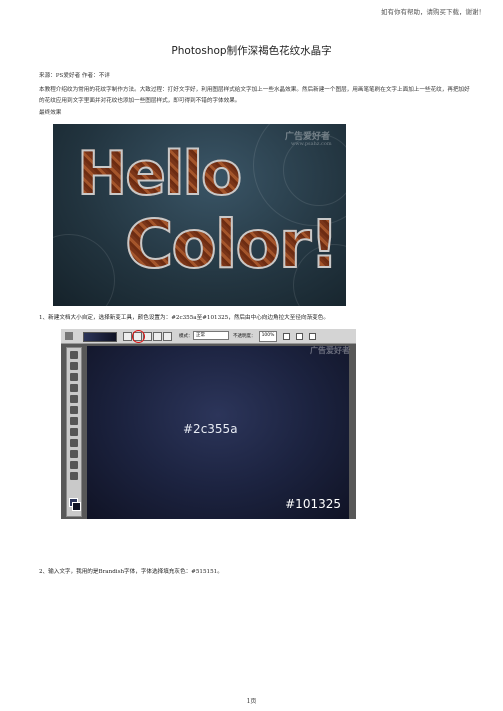 The image size is (503, 711). I want to click on reflected-gradient-button, so click(157, 336).